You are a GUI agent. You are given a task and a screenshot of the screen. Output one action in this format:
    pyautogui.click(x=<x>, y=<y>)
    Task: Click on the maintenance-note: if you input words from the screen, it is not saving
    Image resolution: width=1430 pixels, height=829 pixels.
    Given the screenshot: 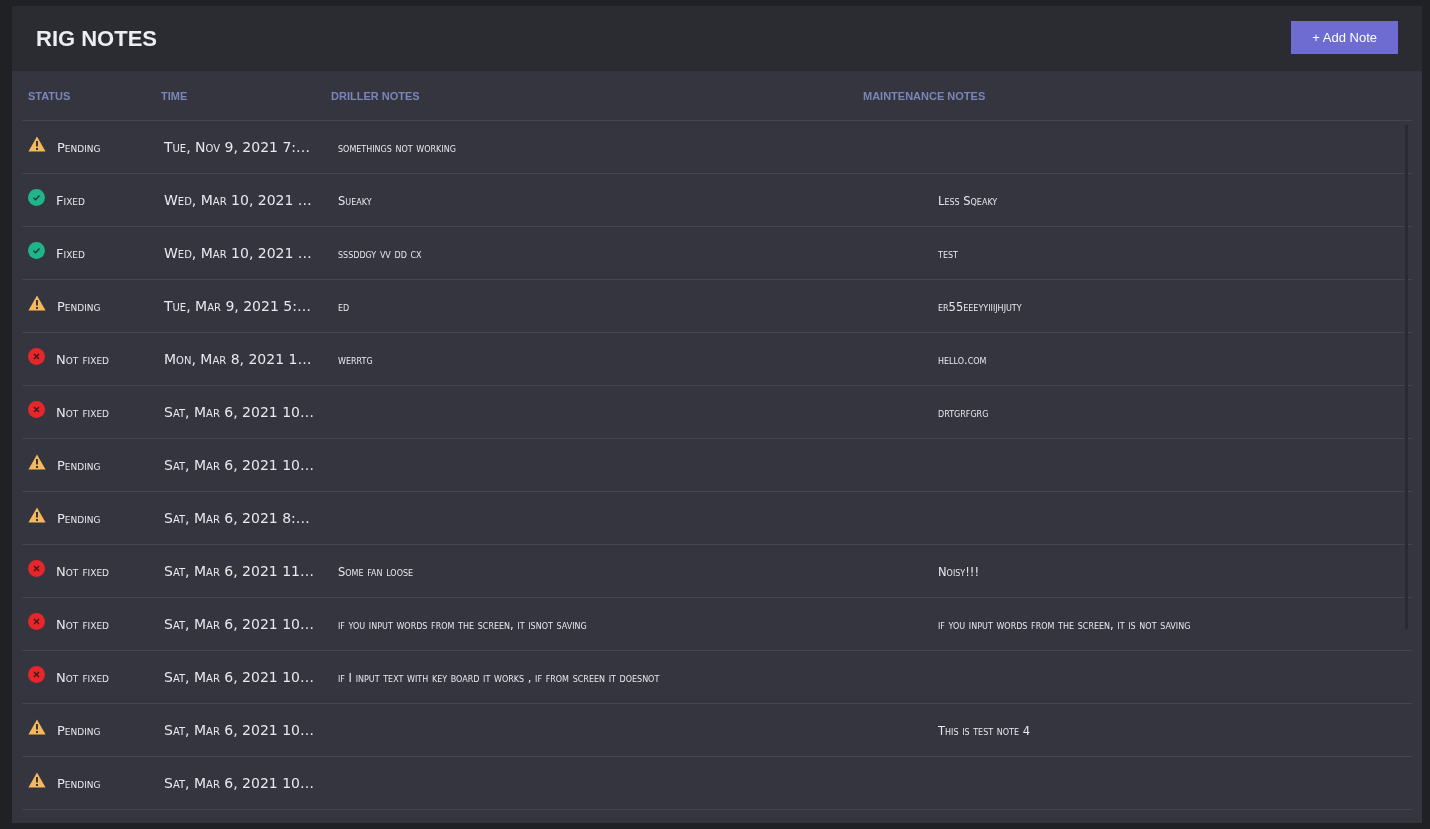 What is the action you would take?
    pyautogui.click(x=1064, y=625)
    